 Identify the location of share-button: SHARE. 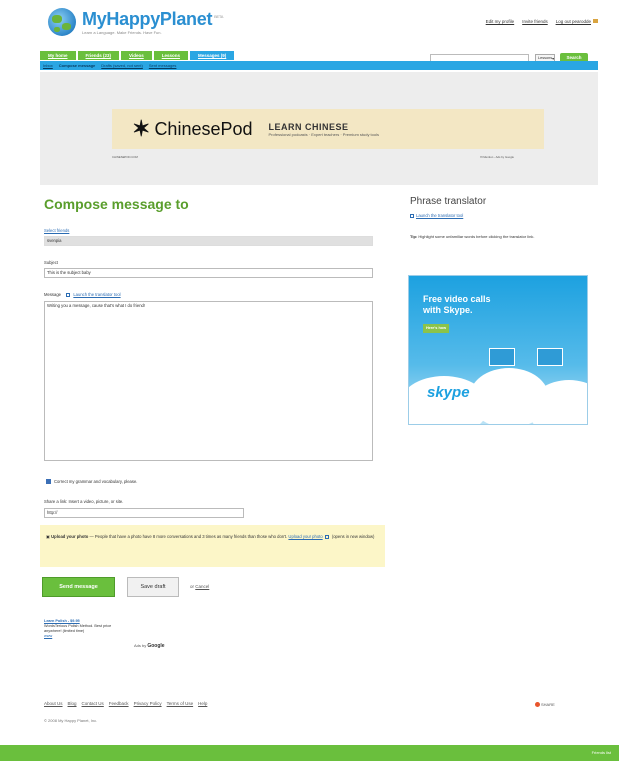
(545, 705).